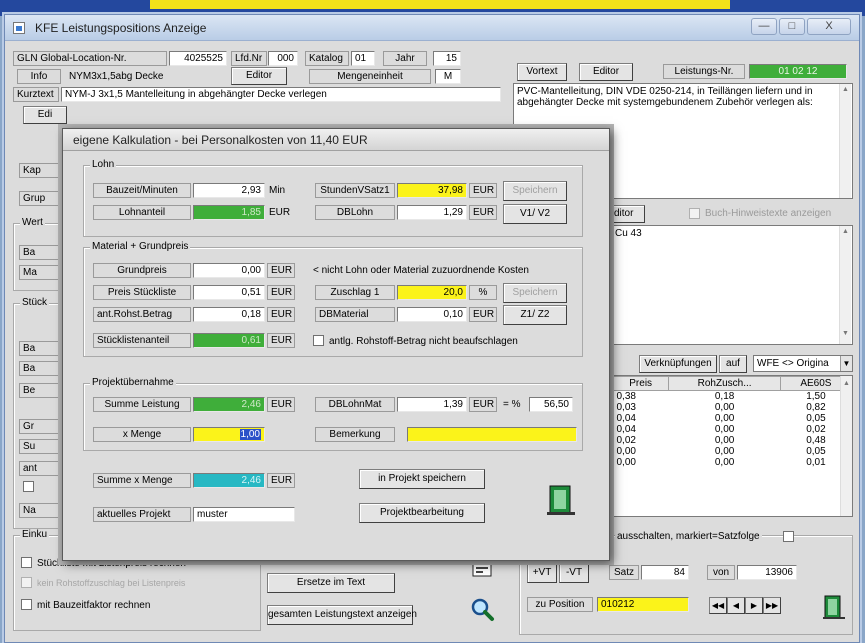 This screenshot has height=643, width=865. Describe the element at coordinates (432, 190) in the screenshot. I see `stundenvsatz-field: 37,98` at that location.